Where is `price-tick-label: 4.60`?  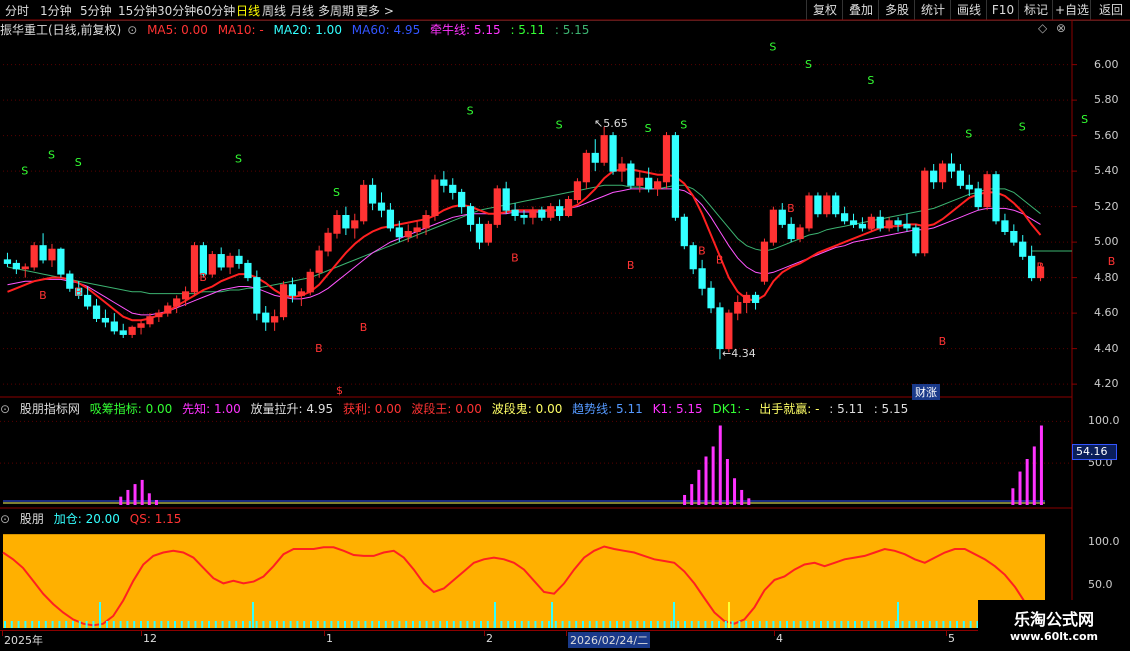
price-tick-label: 4.60 is located at coordinates (1106, 313).